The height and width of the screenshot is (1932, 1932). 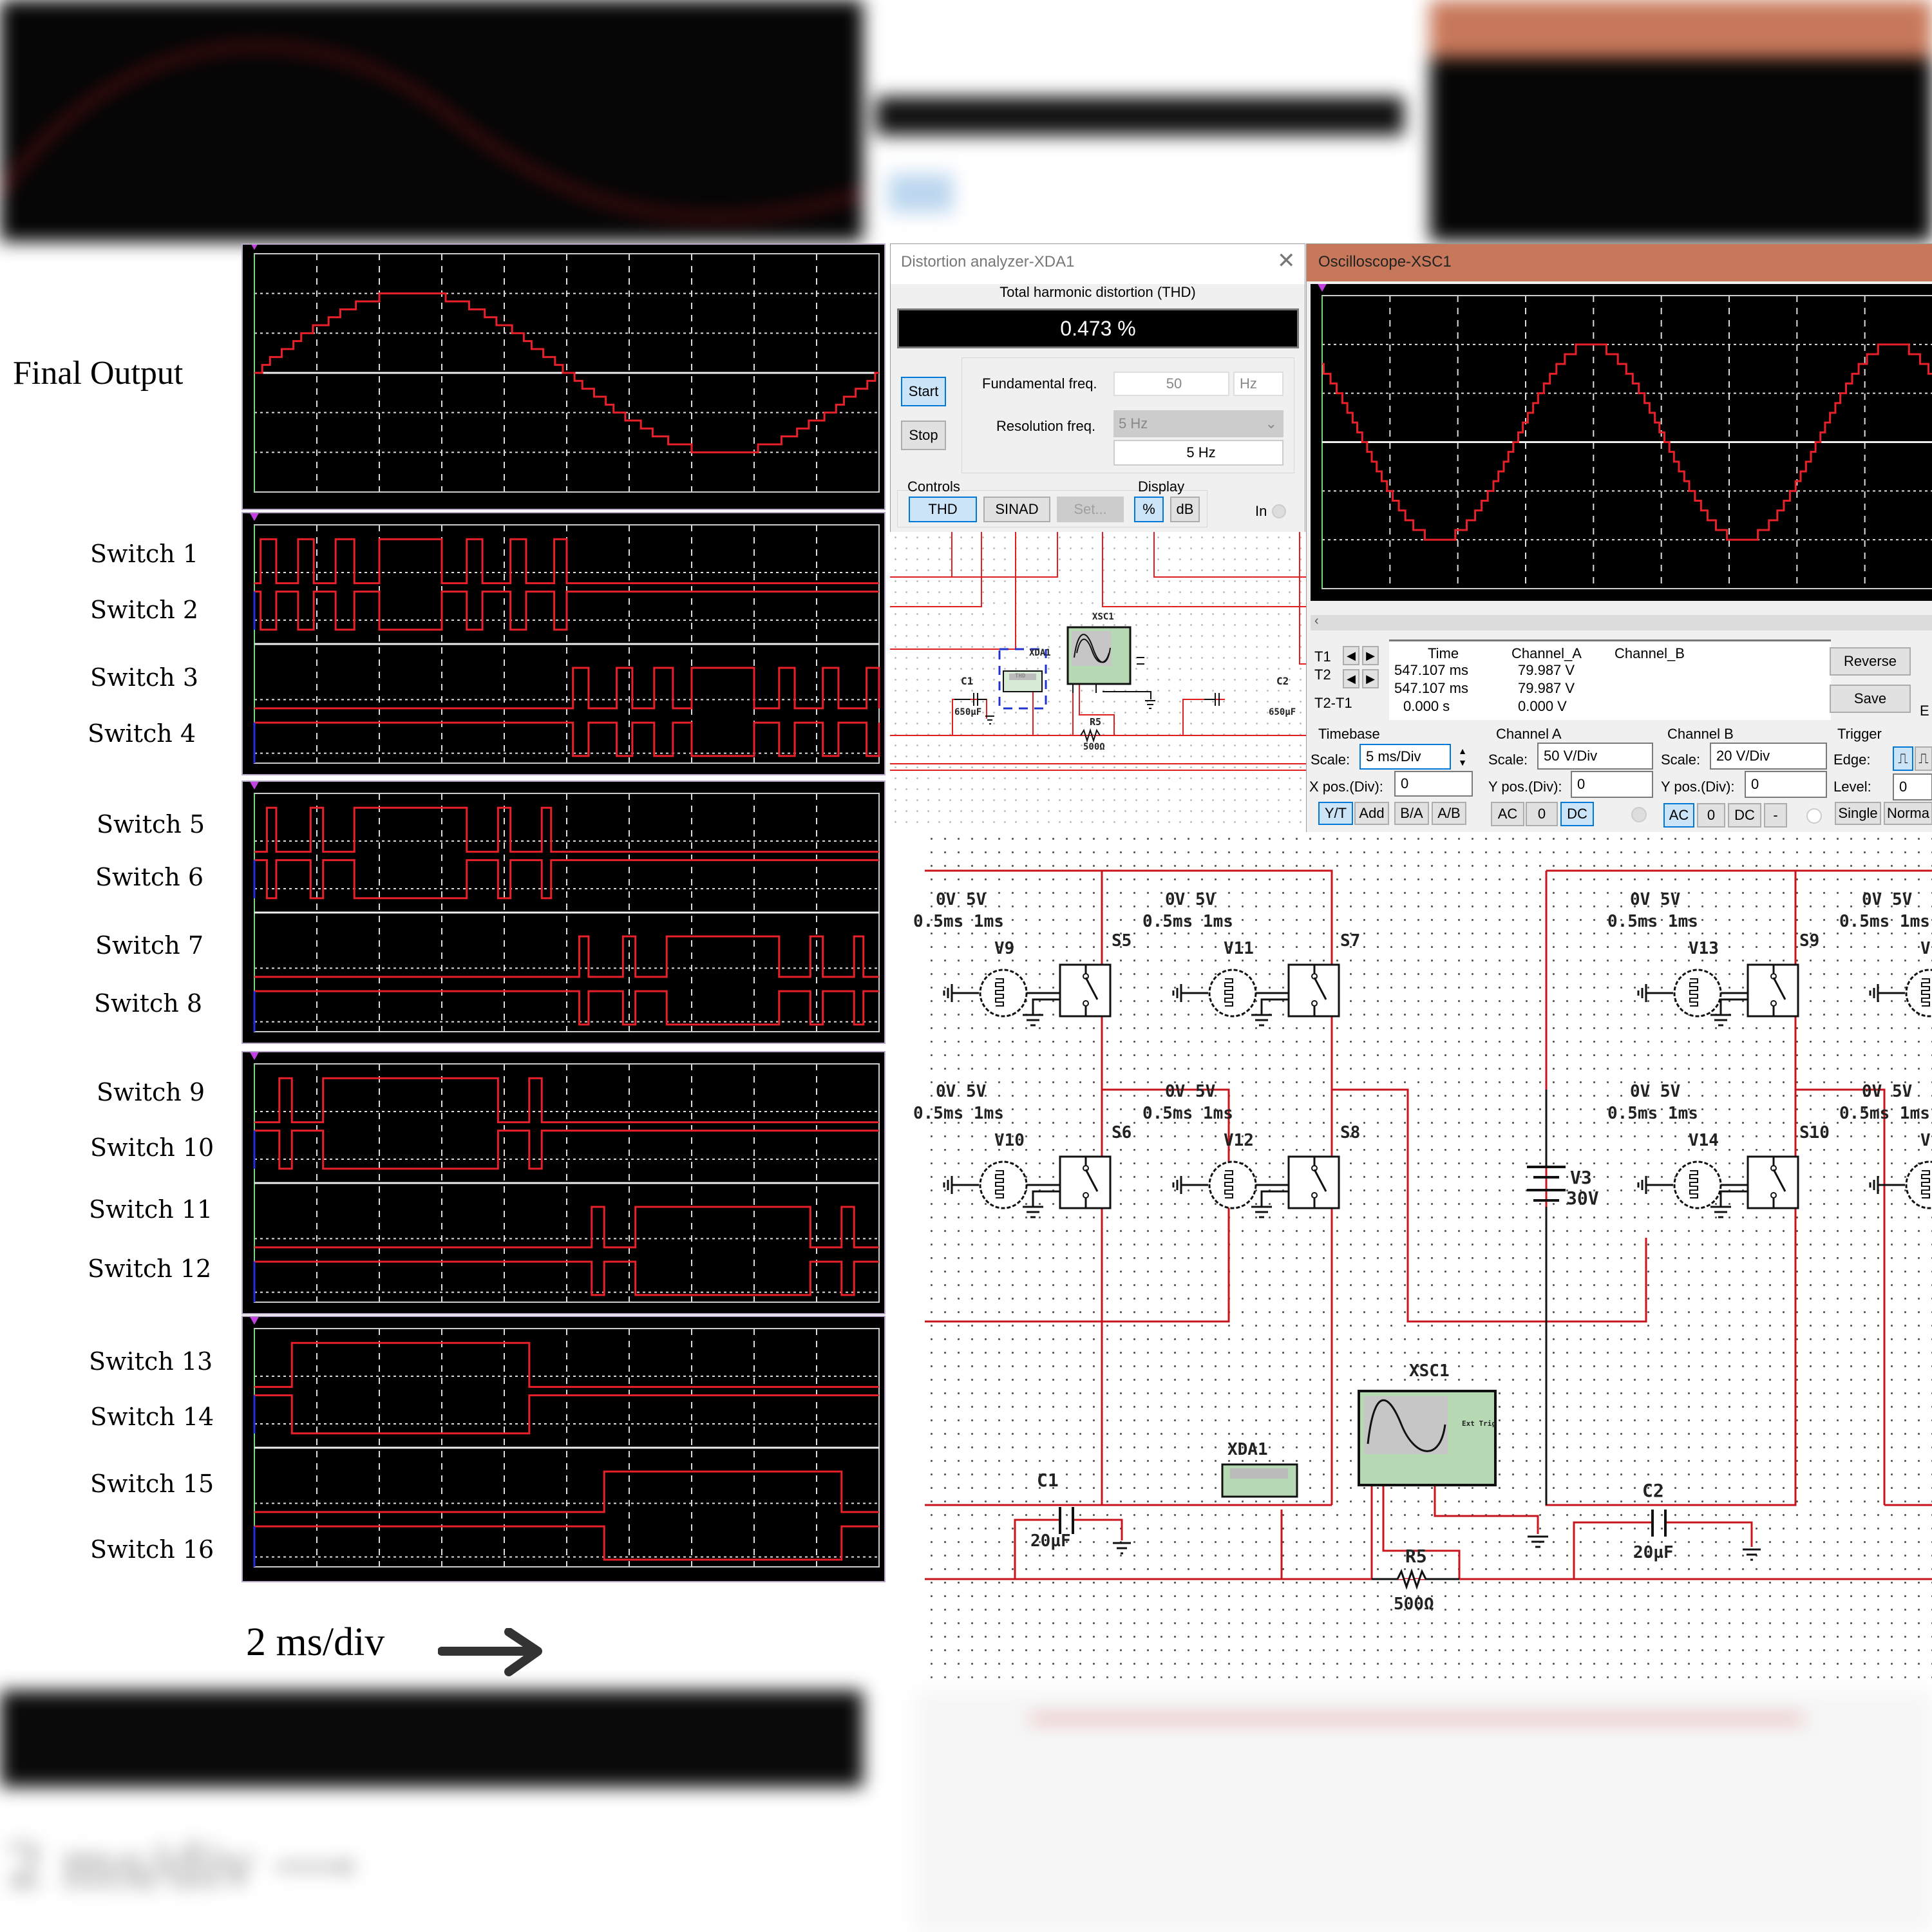 What do you see at coordinates (1858, 813) in the screenshot?
I see `single-button: Single` at bounding box center [1858, 813].